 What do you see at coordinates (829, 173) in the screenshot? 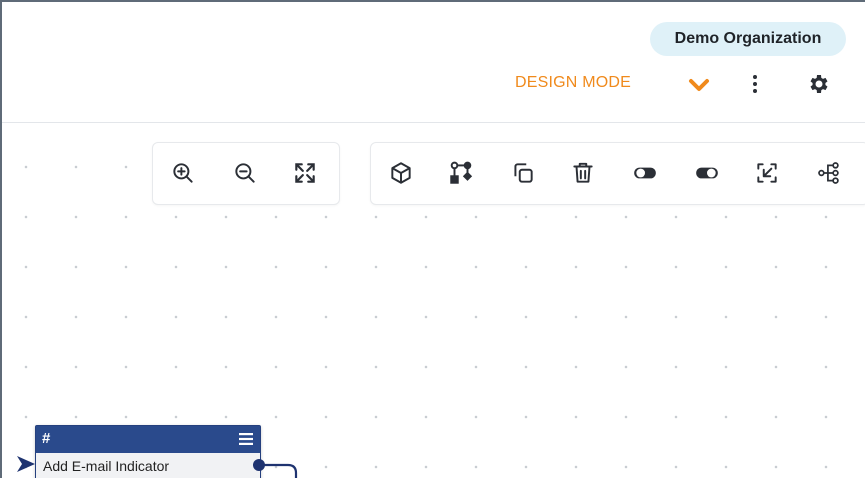
I see `tree-layout-icon` at bounding box center [829, 173].